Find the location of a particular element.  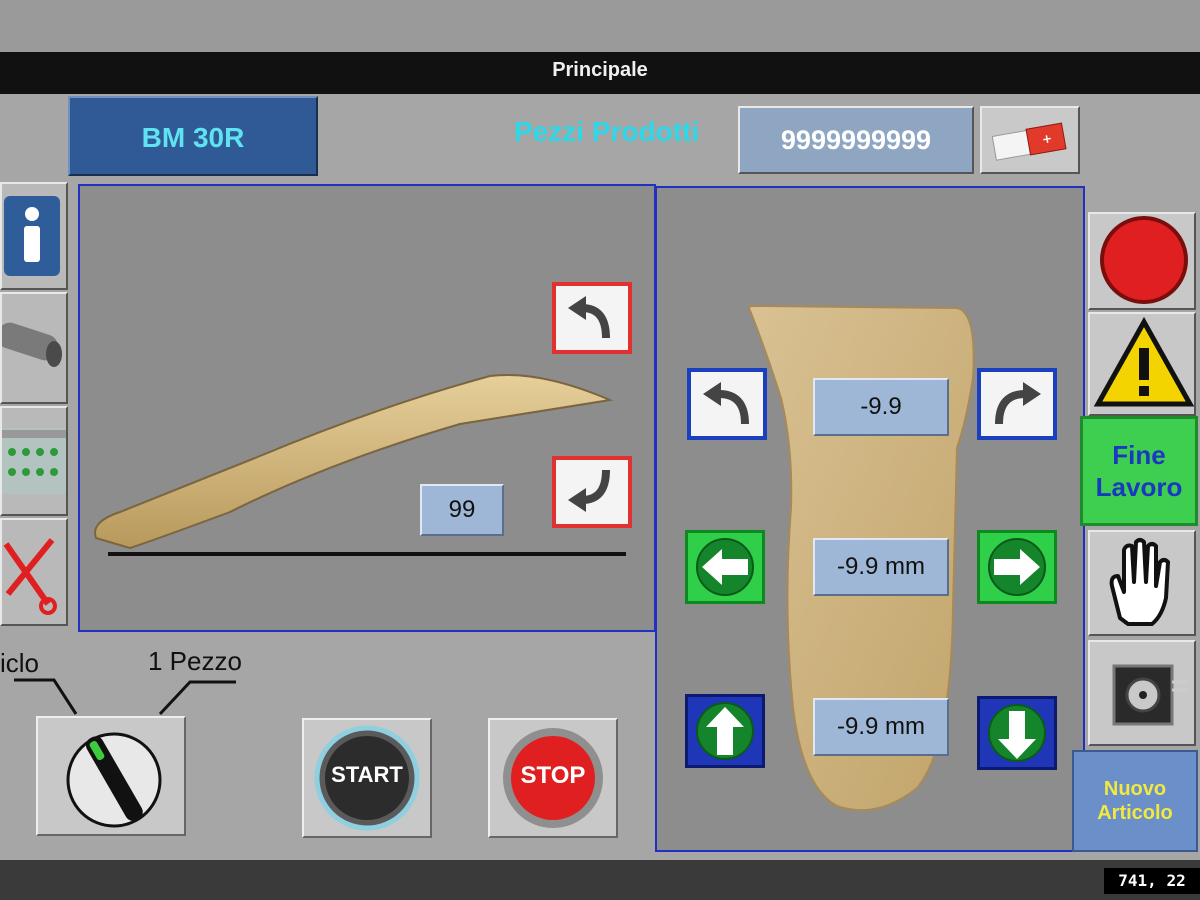

end-work-label: Fine Lavoro is located at coordinates (1139, 471).